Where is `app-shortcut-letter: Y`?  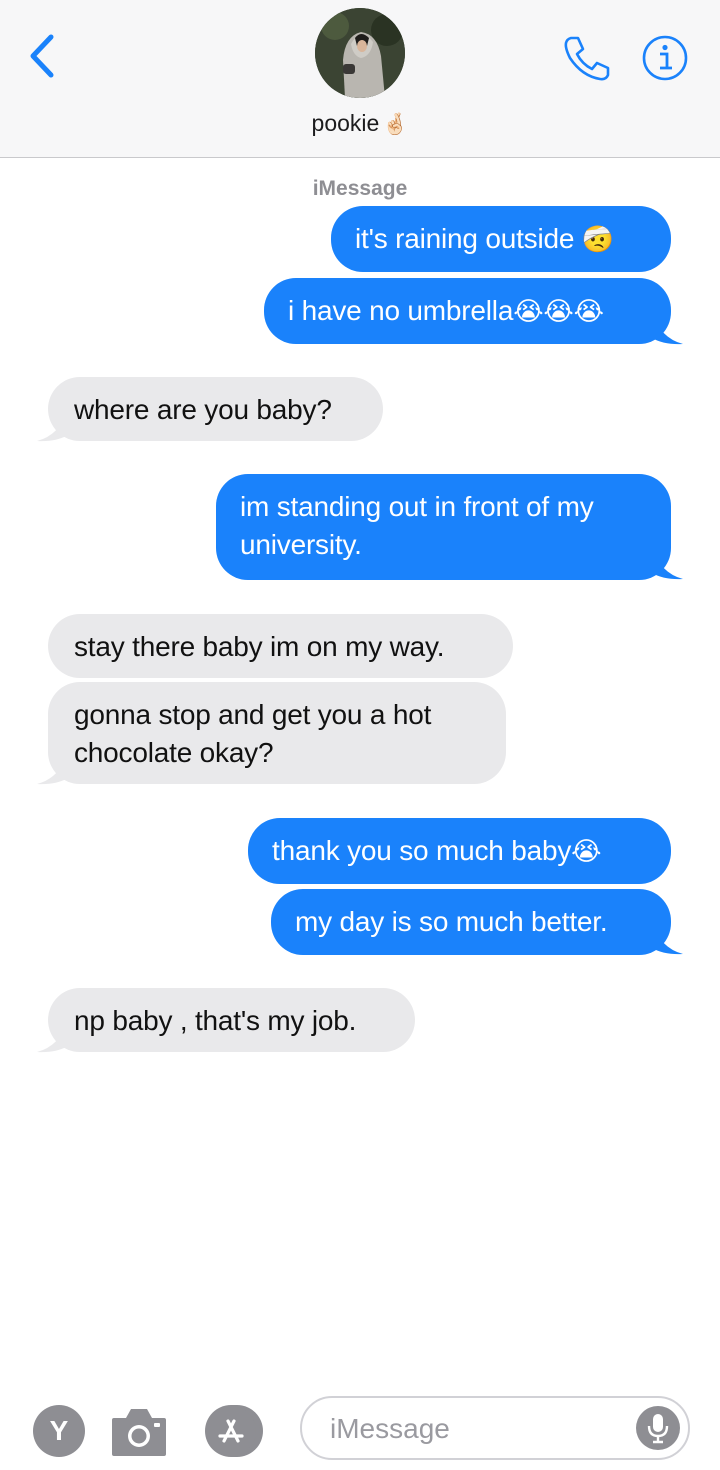
app-shortcut-letter: Y is located at coordinates (59, 1430).